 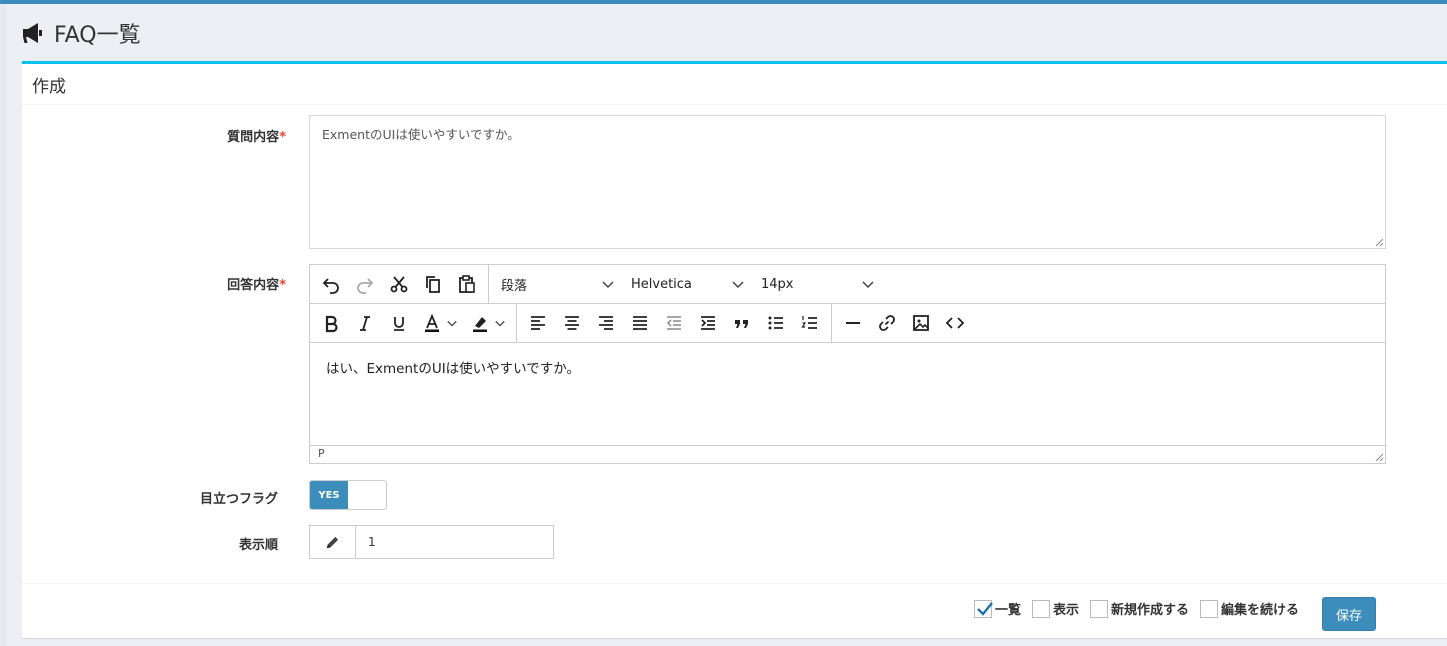 I want to click on numbered-list-icon, so click(x=809, y=322).